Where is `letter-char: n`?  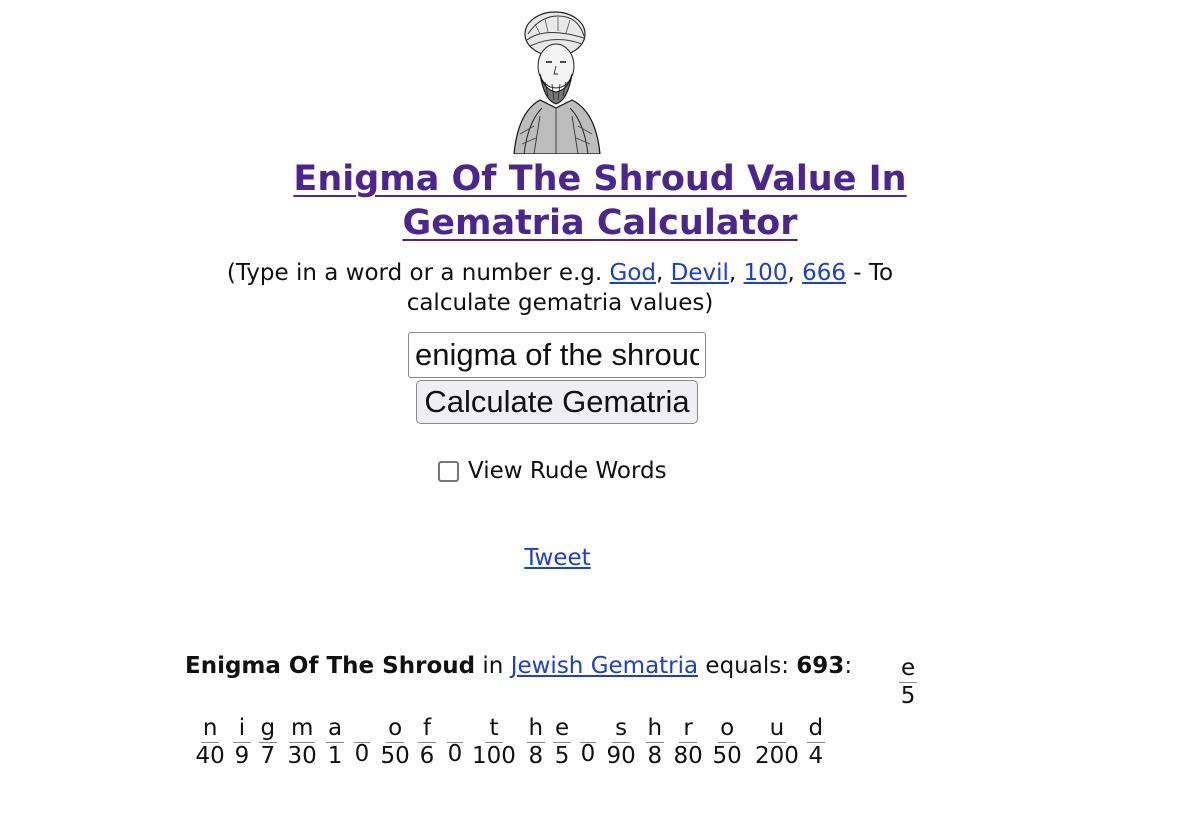
letter-char: n is located at coordinates (210, 729).